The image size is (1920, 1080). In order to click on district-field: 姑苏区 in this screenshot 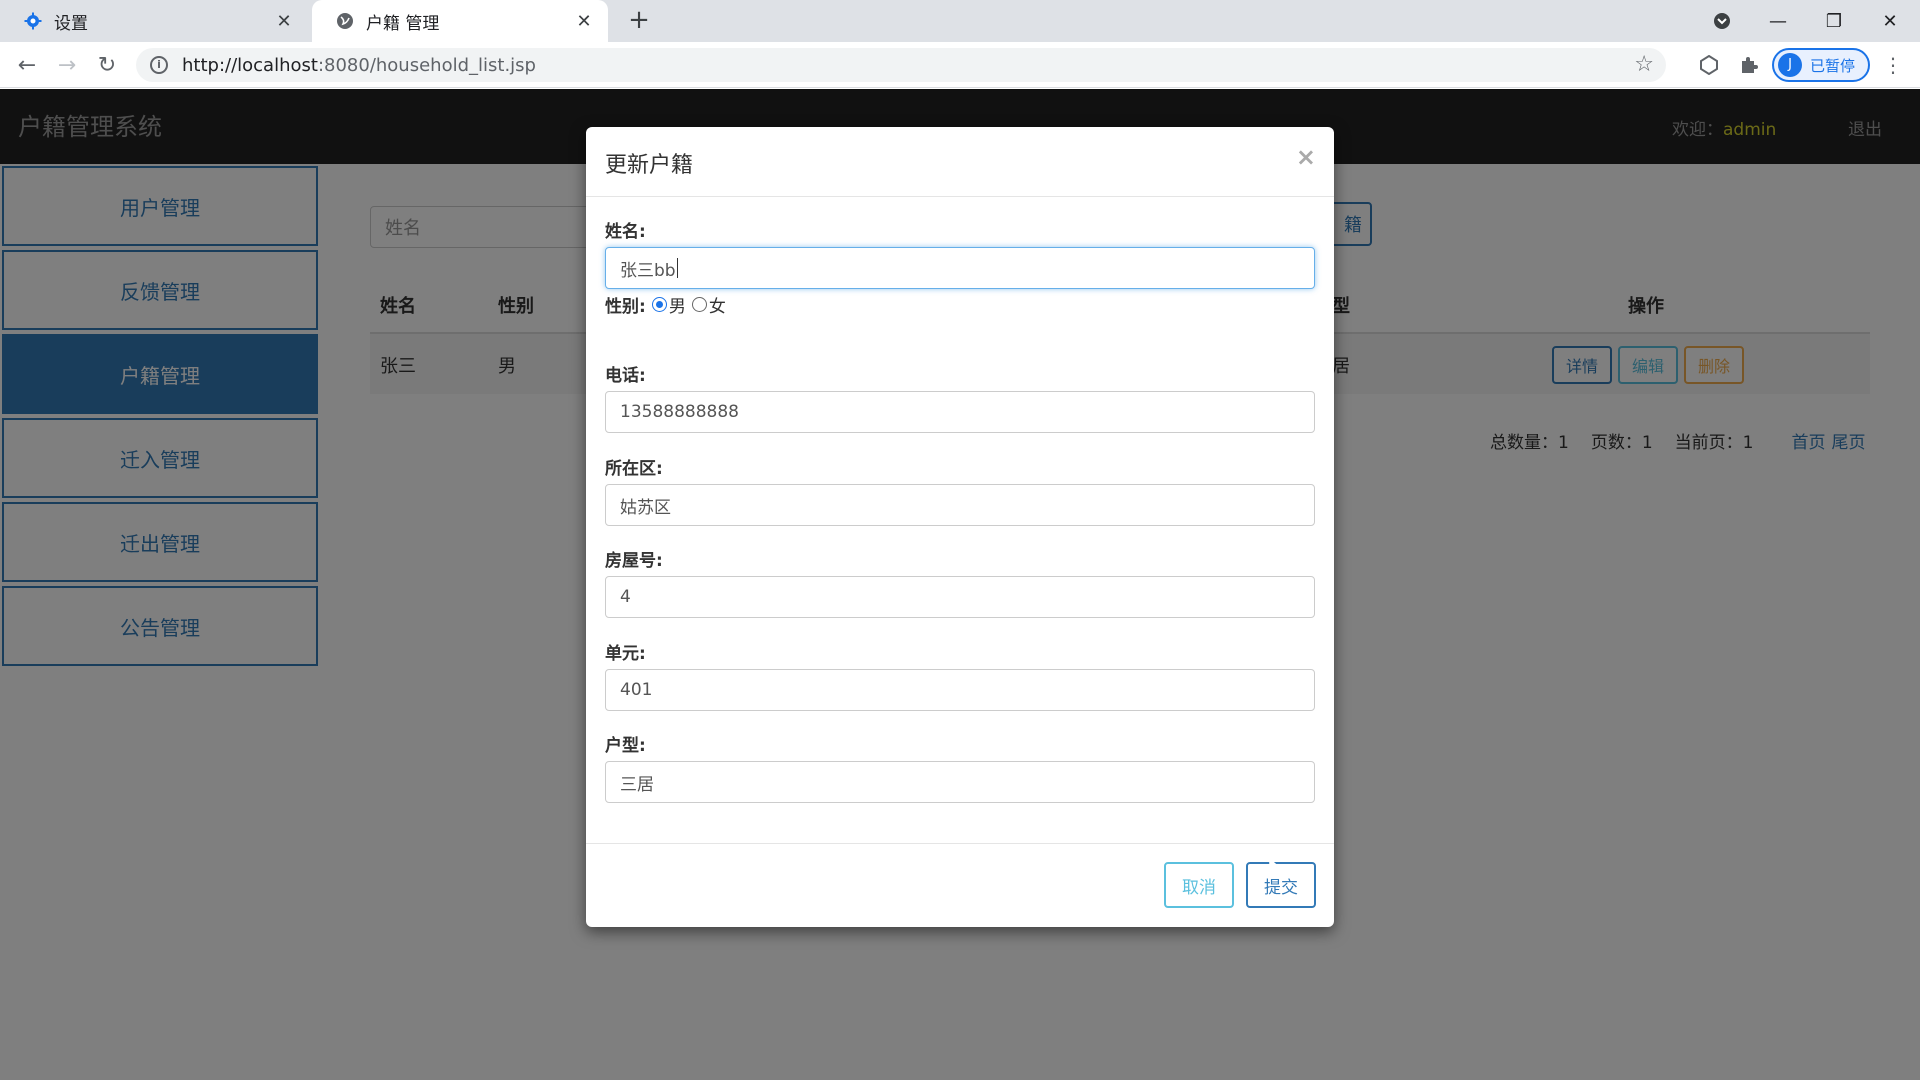, I will do `click(960, 505)`.